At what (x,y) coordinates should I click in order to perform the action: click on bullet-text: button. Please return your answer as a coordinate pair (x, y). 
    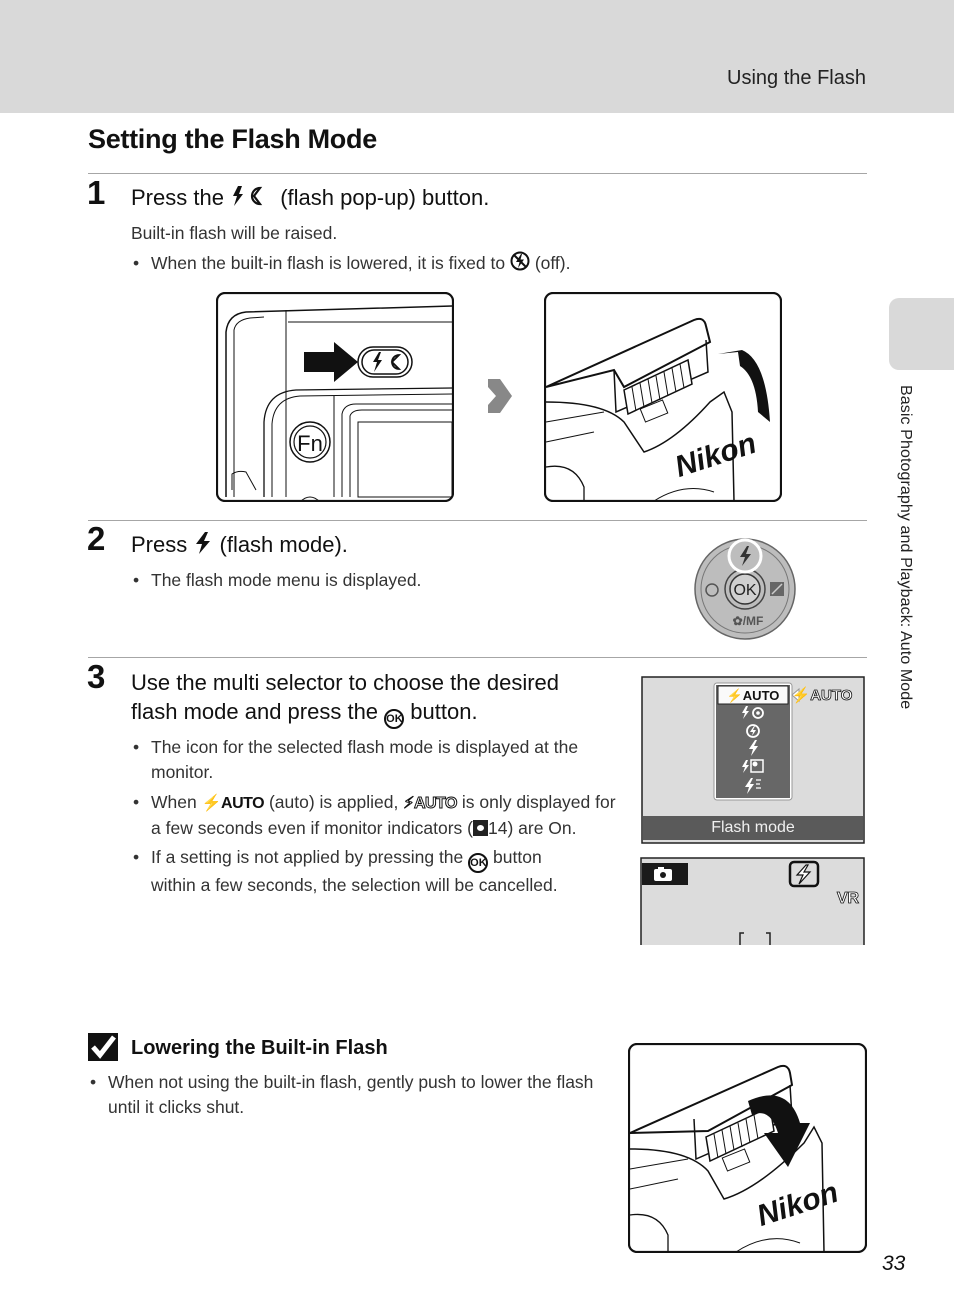
    Looking at the image, I should click on (517, 857).